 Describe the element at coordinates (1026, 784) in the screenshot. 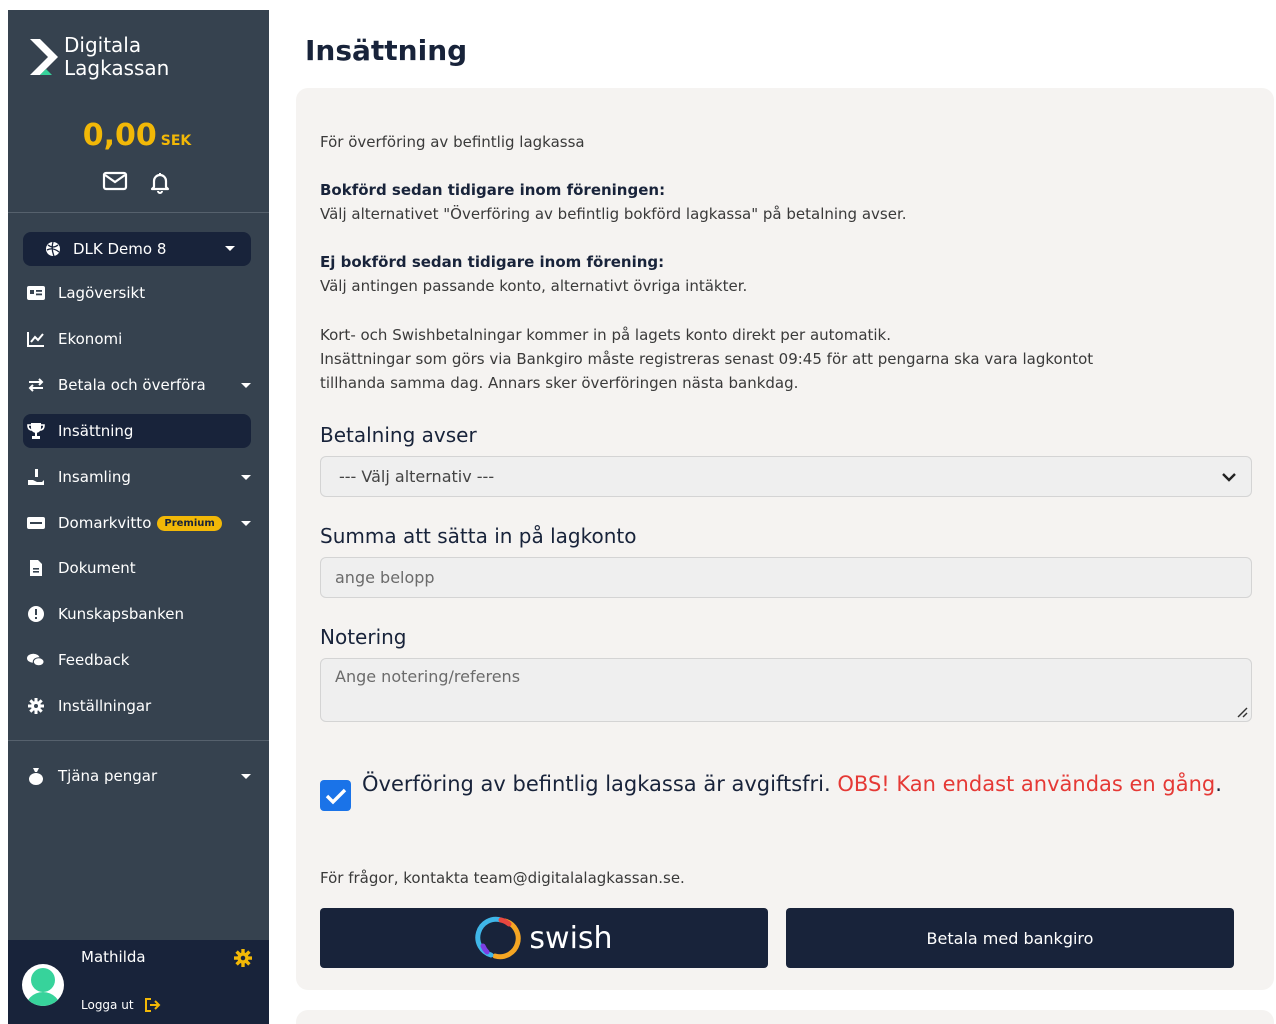

I see `consent-warning: OBS! Kan endast användas en gång` at that location.